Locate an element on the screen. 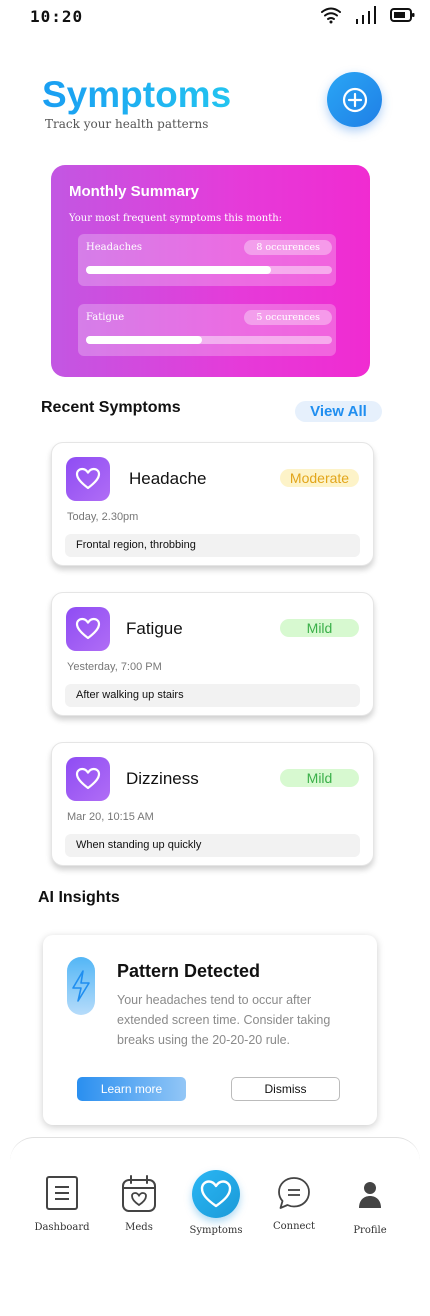 This screenshot has width=430, height=1316. nav-label: Meds is located at coordinates (139, 1227).